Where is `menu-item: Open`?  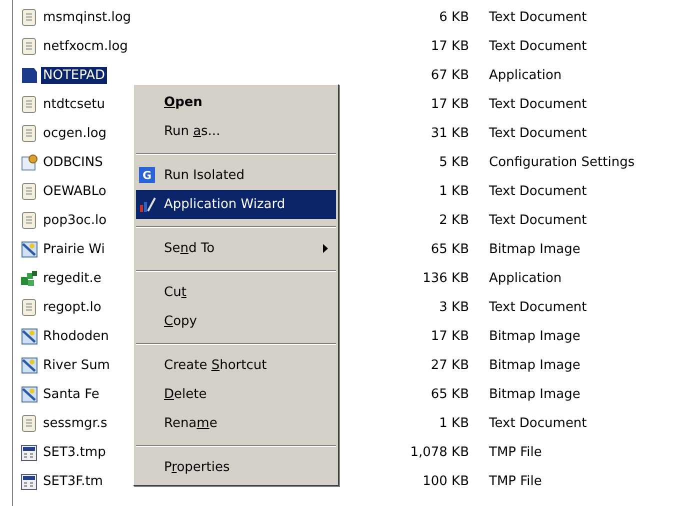
menu-item: Open is located at coordinates (236, 102).